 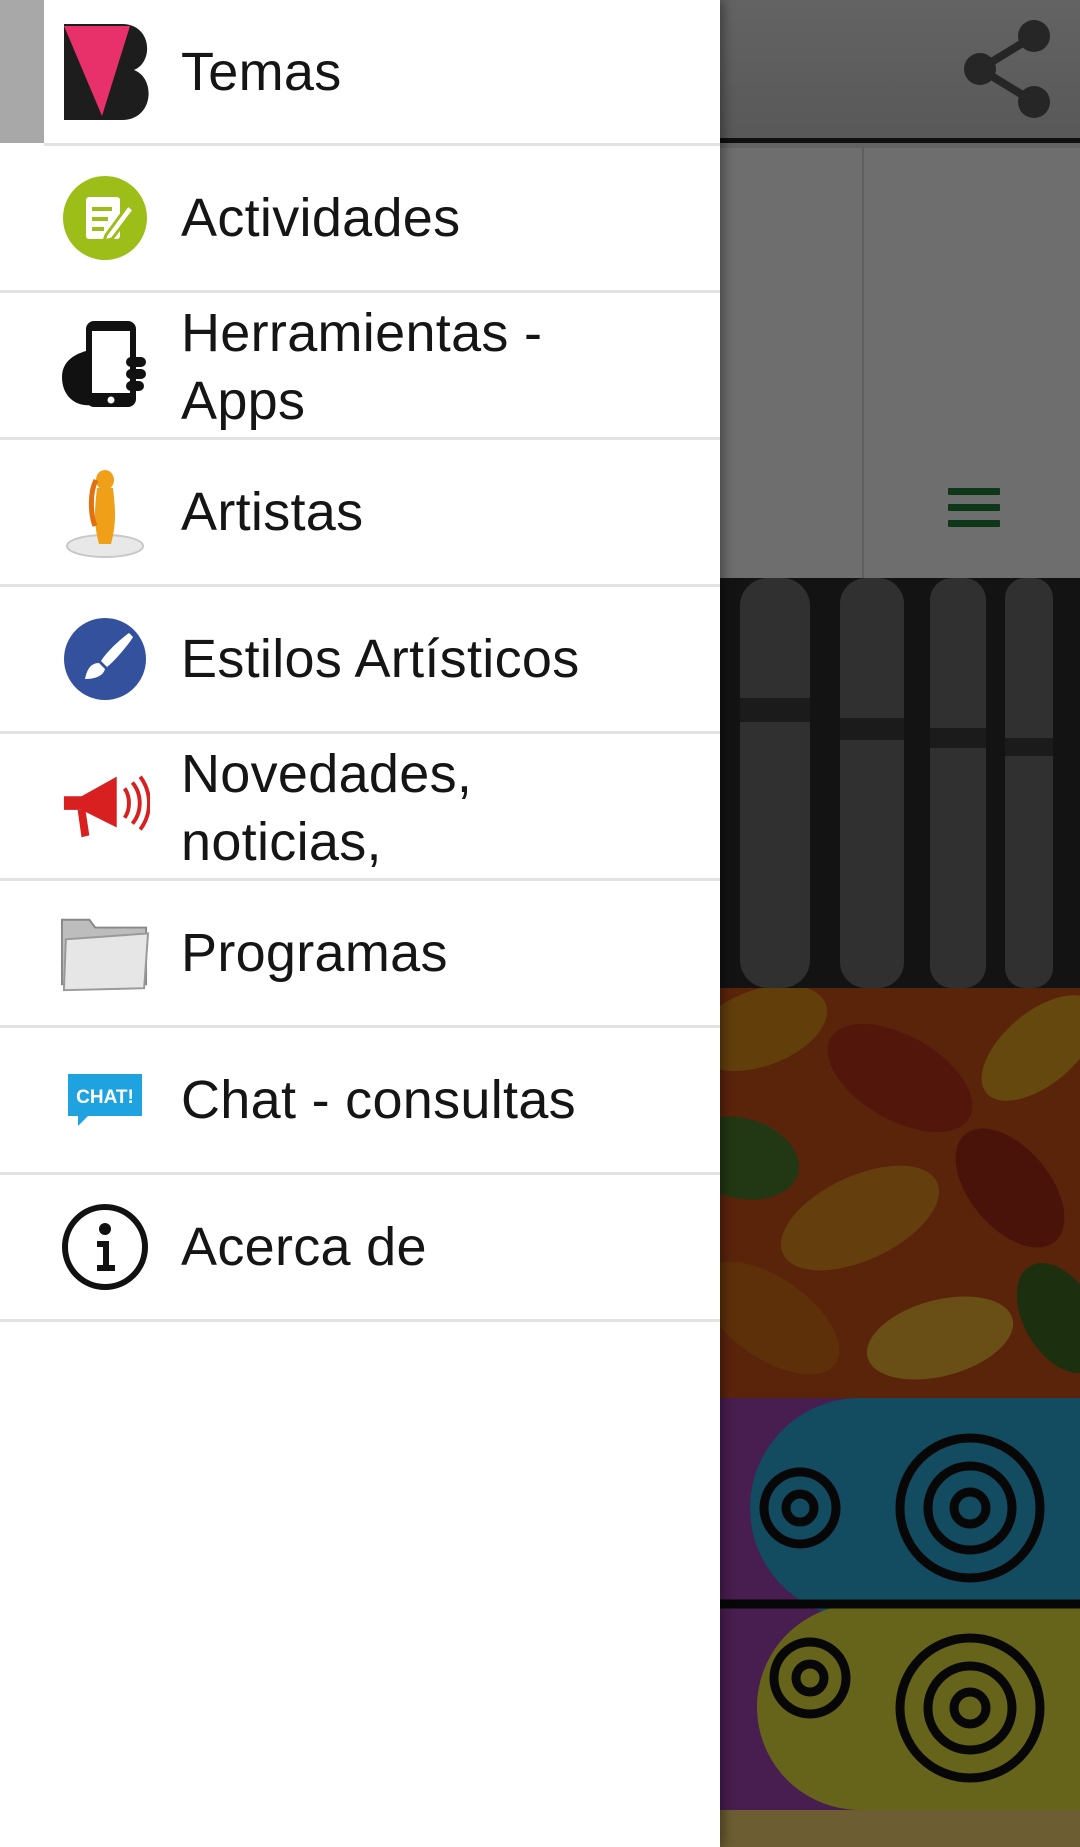 What do you see at coordinates (105, 71) in the screenshot?
I see `temas-logo-icon` at bounding box center [105, 71].